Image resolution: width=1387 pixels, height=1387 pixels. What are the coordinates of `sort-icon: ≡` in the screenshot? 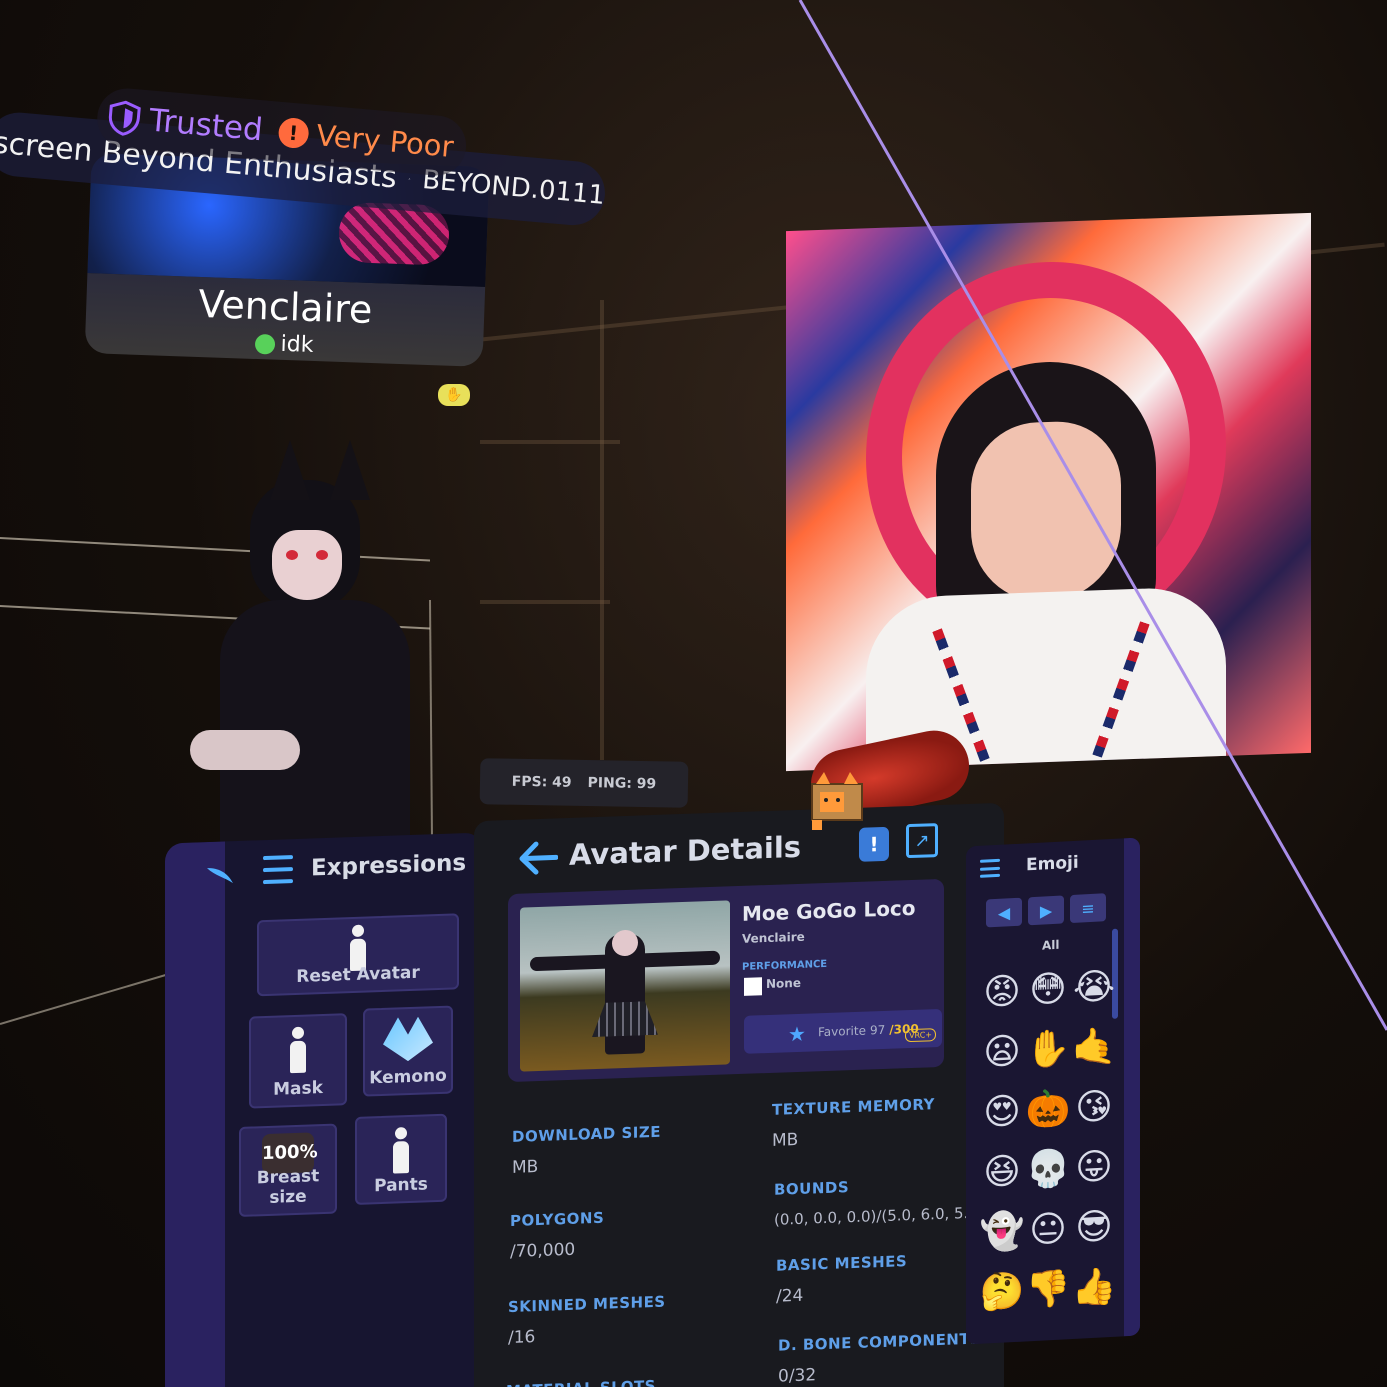 It's located at (1088, 908).